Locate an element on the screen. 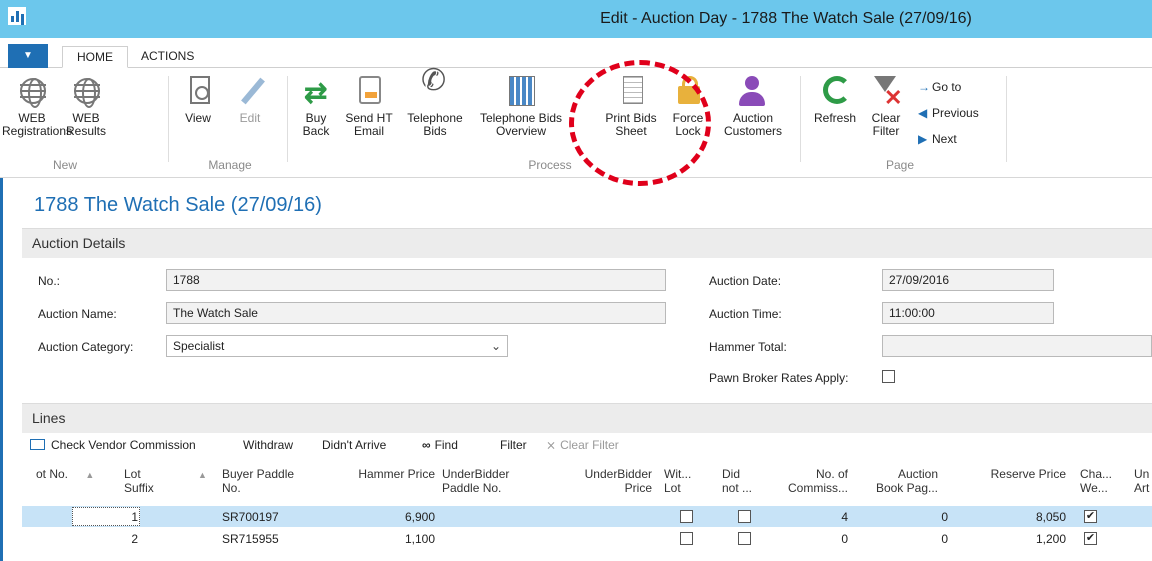 The width and height of the screenshot is (1152, 561). web-results-button: WEB Results is located at coordinates (86, 106).